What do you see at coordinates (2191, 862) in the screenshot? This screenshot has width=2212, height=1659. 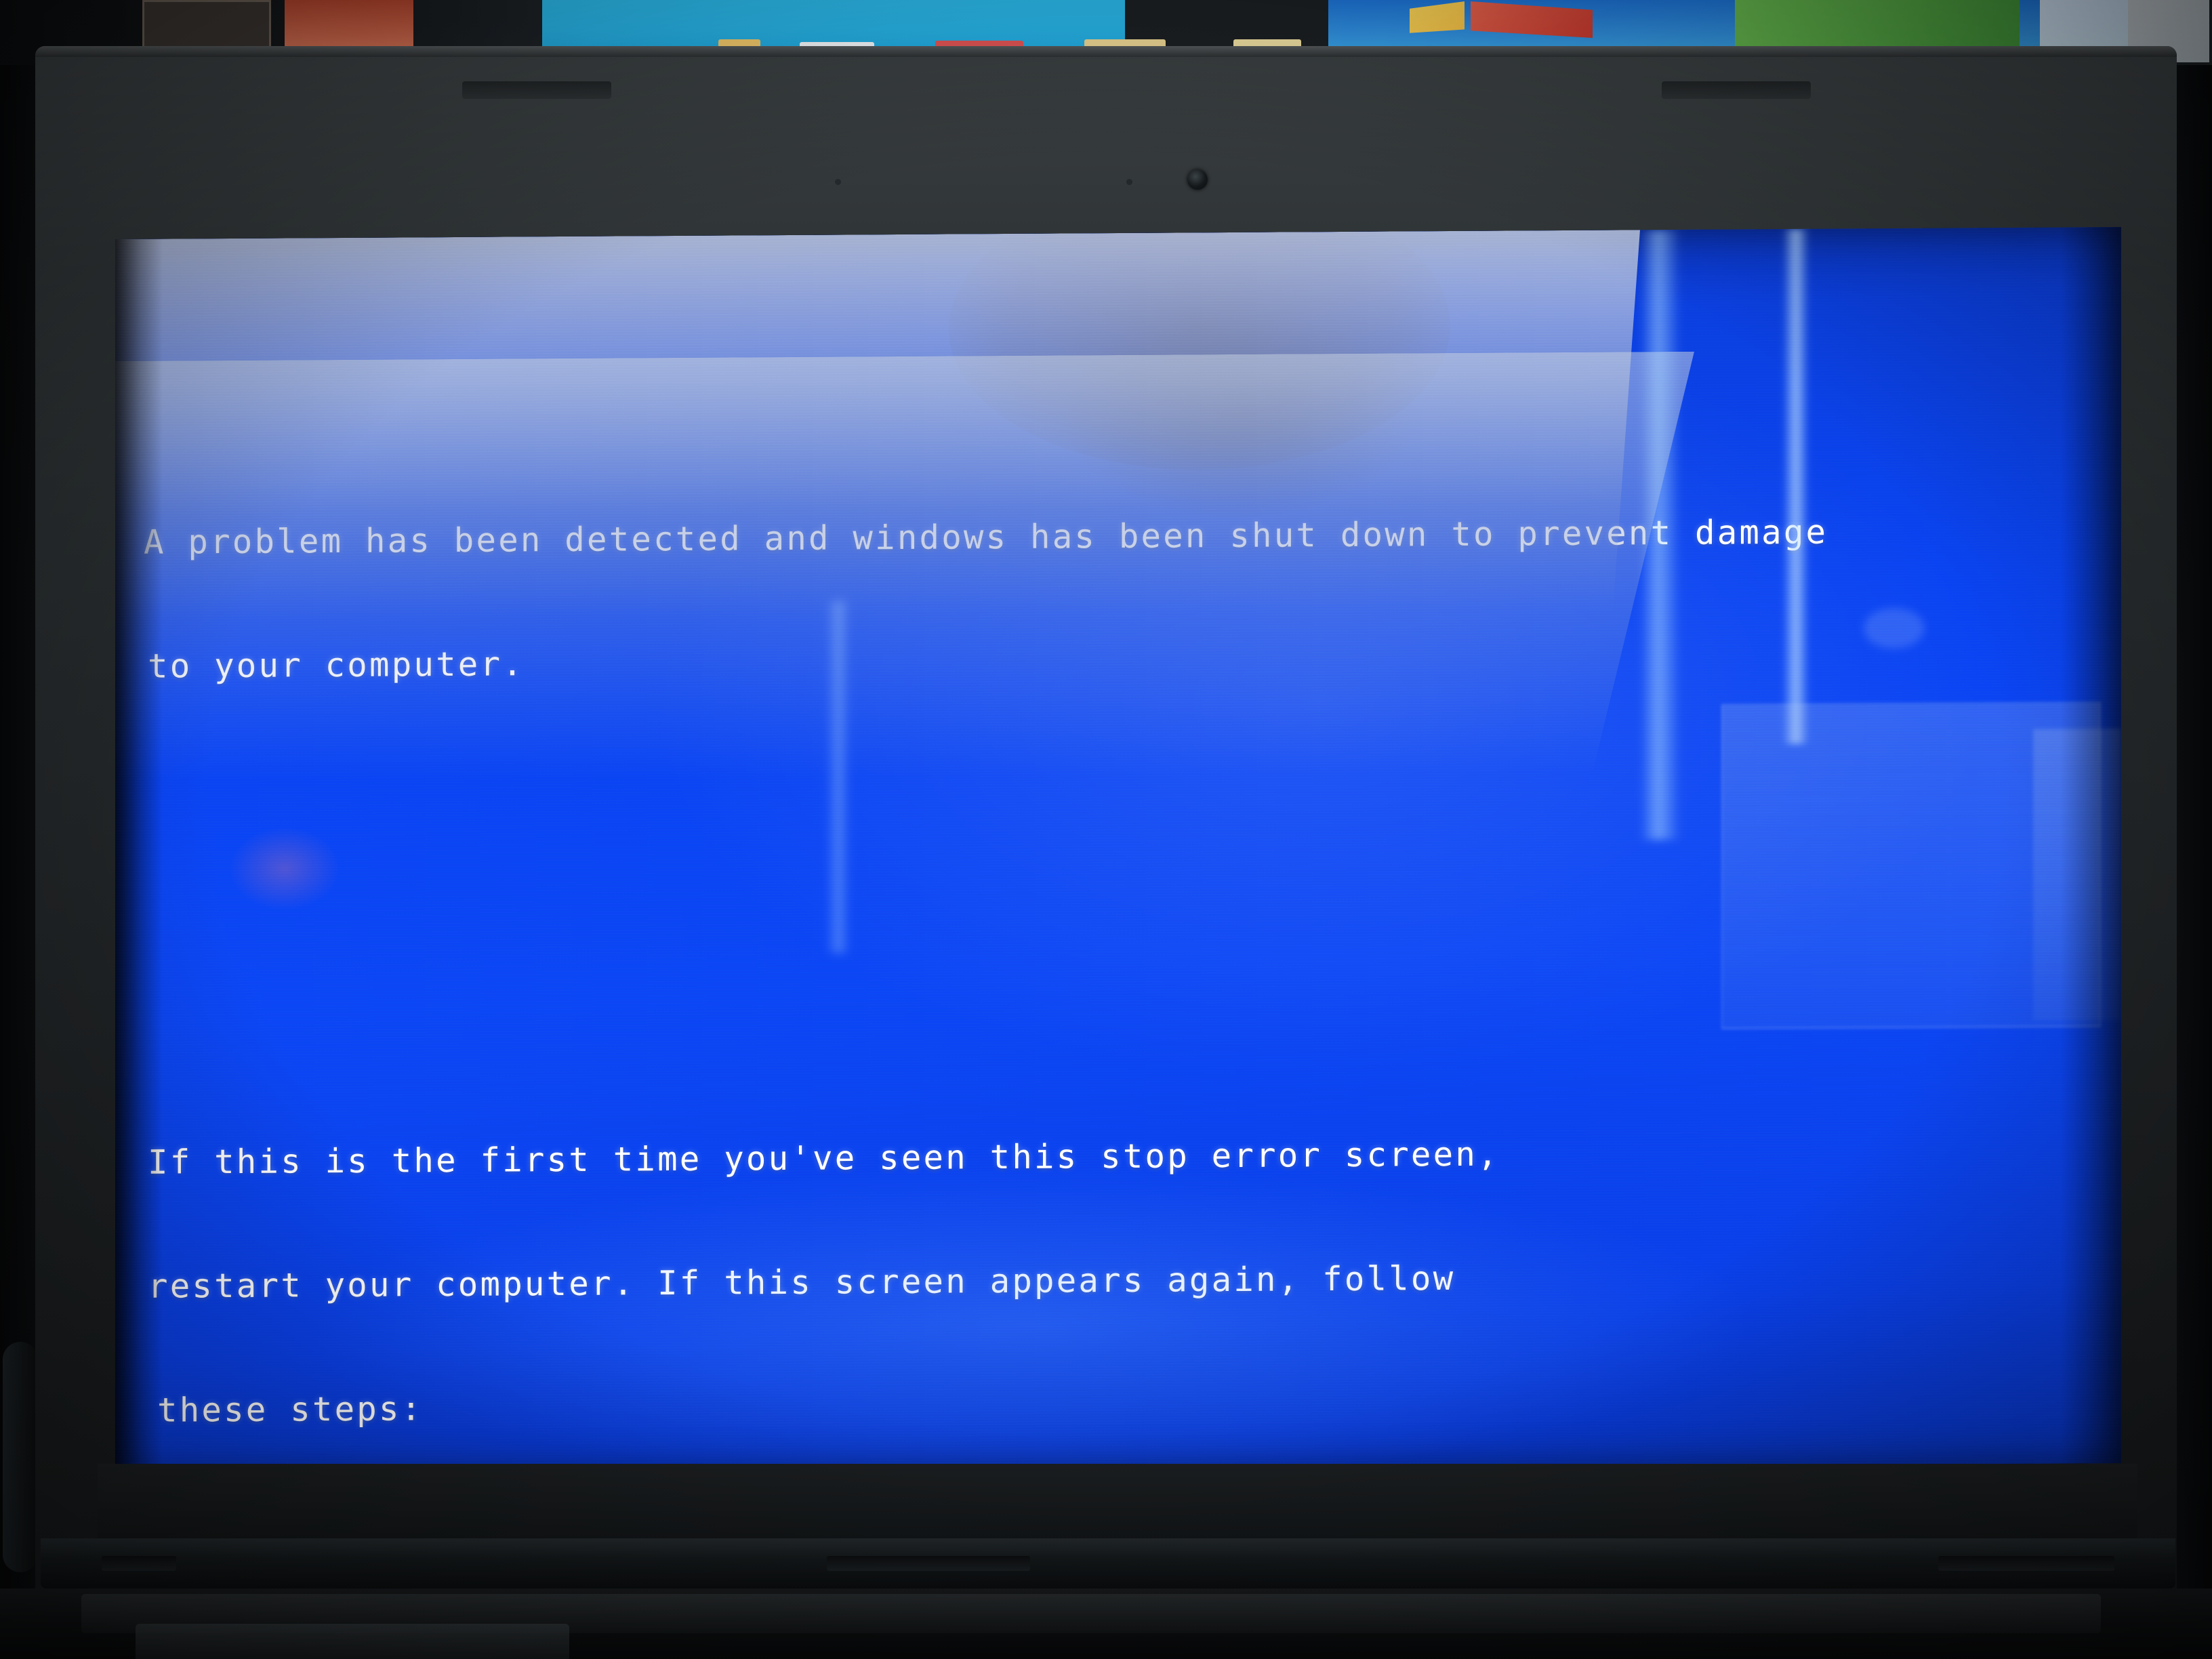 I see `room-right-dark-area` at bounding box center [2191, 862].